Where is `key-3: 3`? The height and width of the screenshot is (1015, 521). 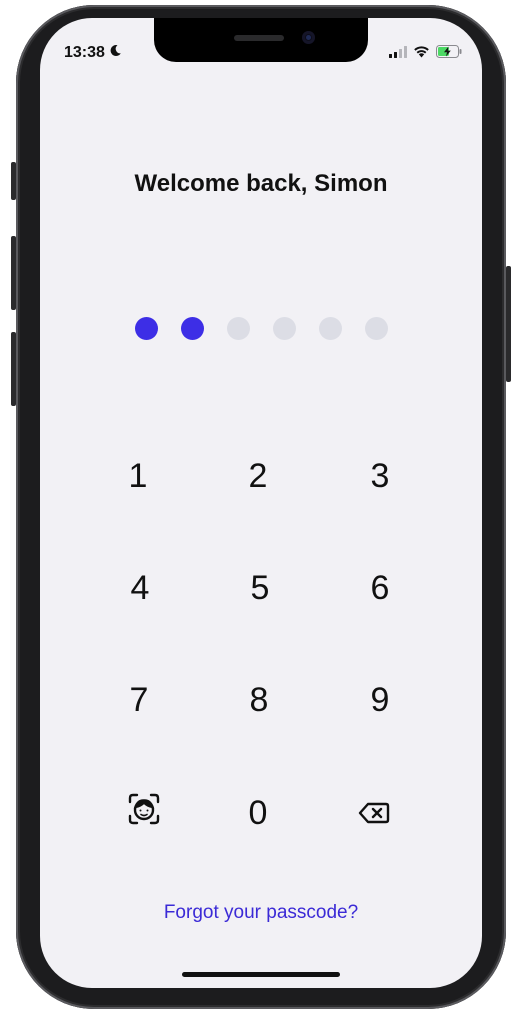 key-3: 3 is located at coordinates (380, 476).